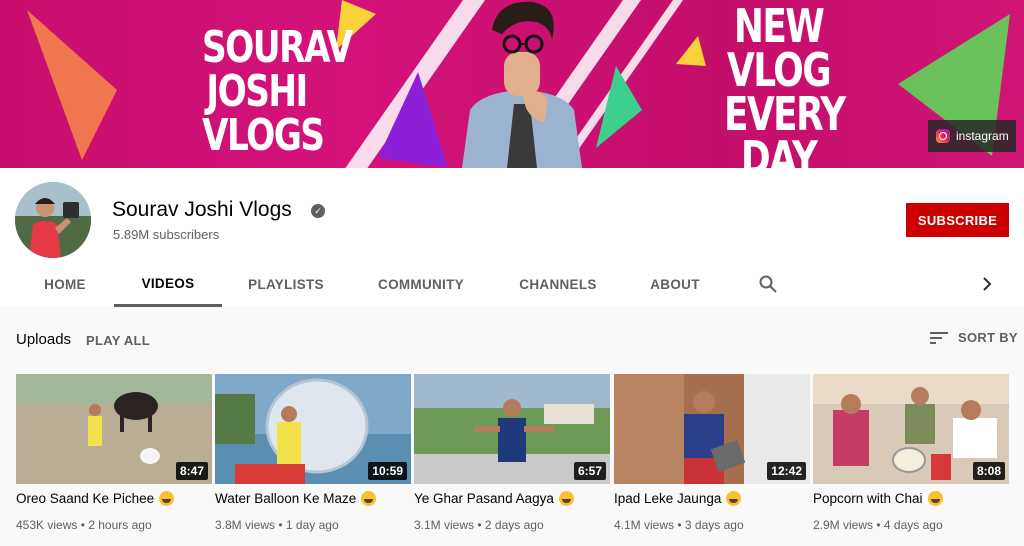 Image resolution: width=1024 pixels, height=546 pixels. I want to click on video-meta: 3.8M views • 1 day ago, so click(277, 525).